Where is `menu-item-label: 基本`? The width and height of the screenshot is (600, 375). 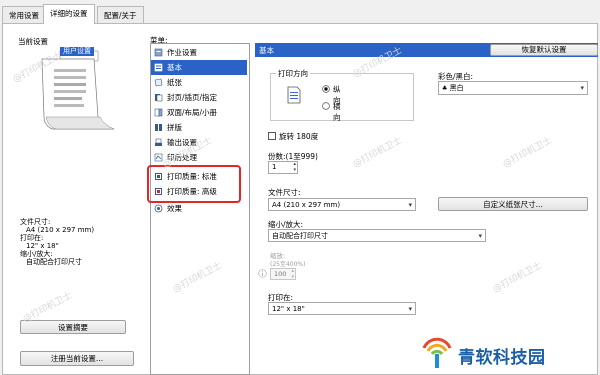
menu-item-label: 基本 is located at coordinates (174, 67).